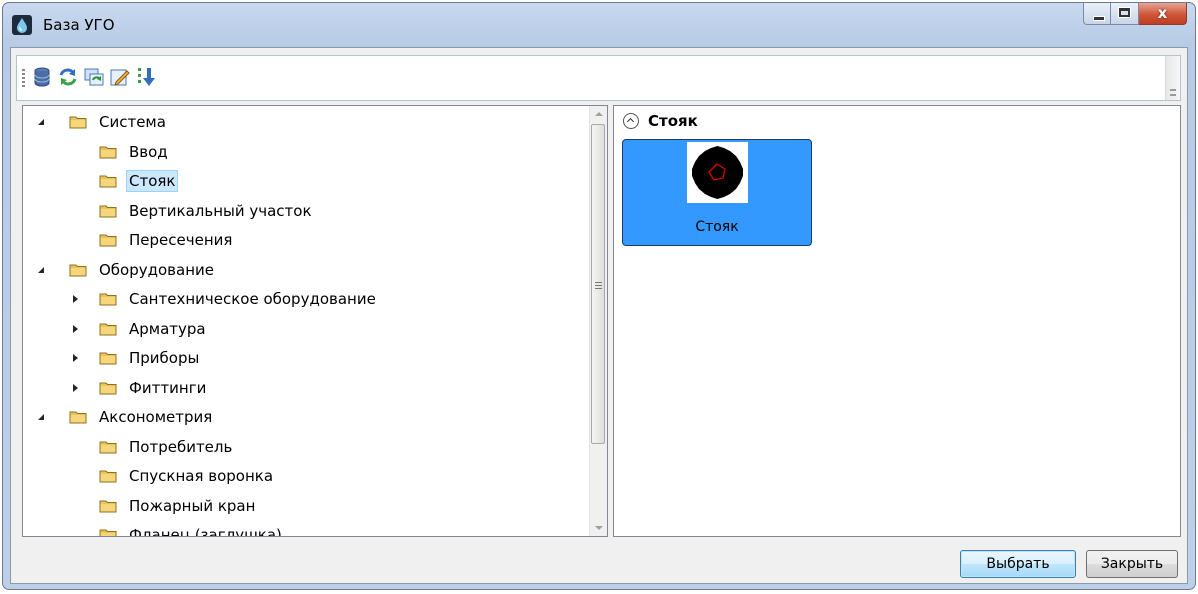 Image resolution: width=1198 pixels, height=594 pixels. What do you see at coordinates (252, 299) in the screenshot?
I see `tree-item-label: Сантехническое оборудование` at bounding box center [252, 299].